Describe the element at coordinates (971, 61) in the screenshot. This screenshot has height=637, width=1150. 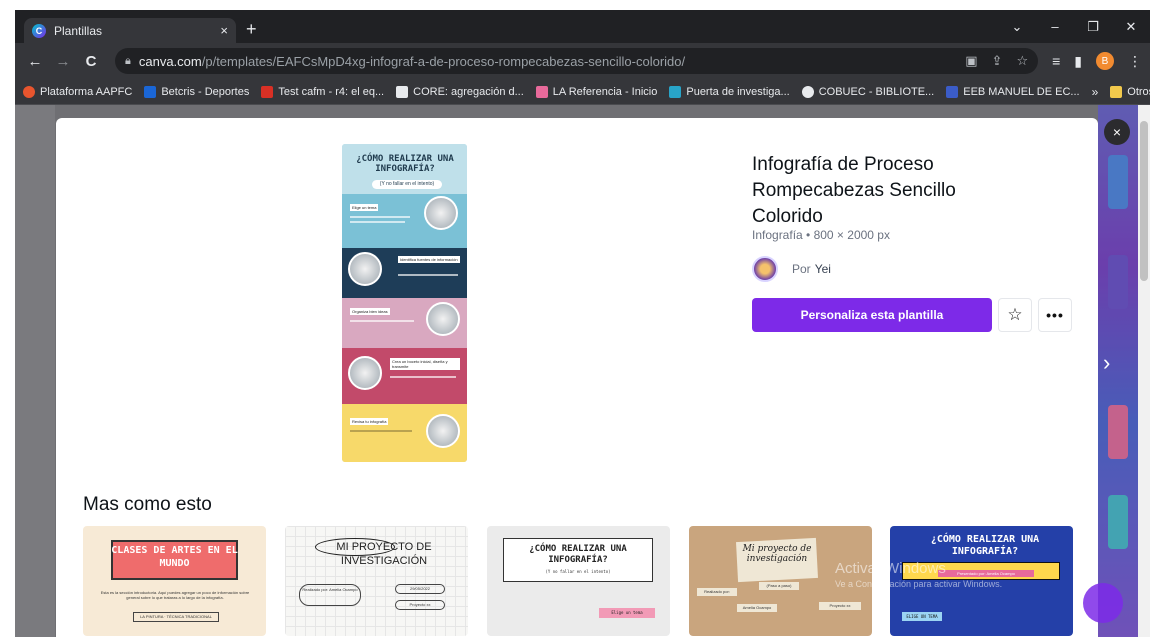
I see `translate-icon: ▣` at that location.